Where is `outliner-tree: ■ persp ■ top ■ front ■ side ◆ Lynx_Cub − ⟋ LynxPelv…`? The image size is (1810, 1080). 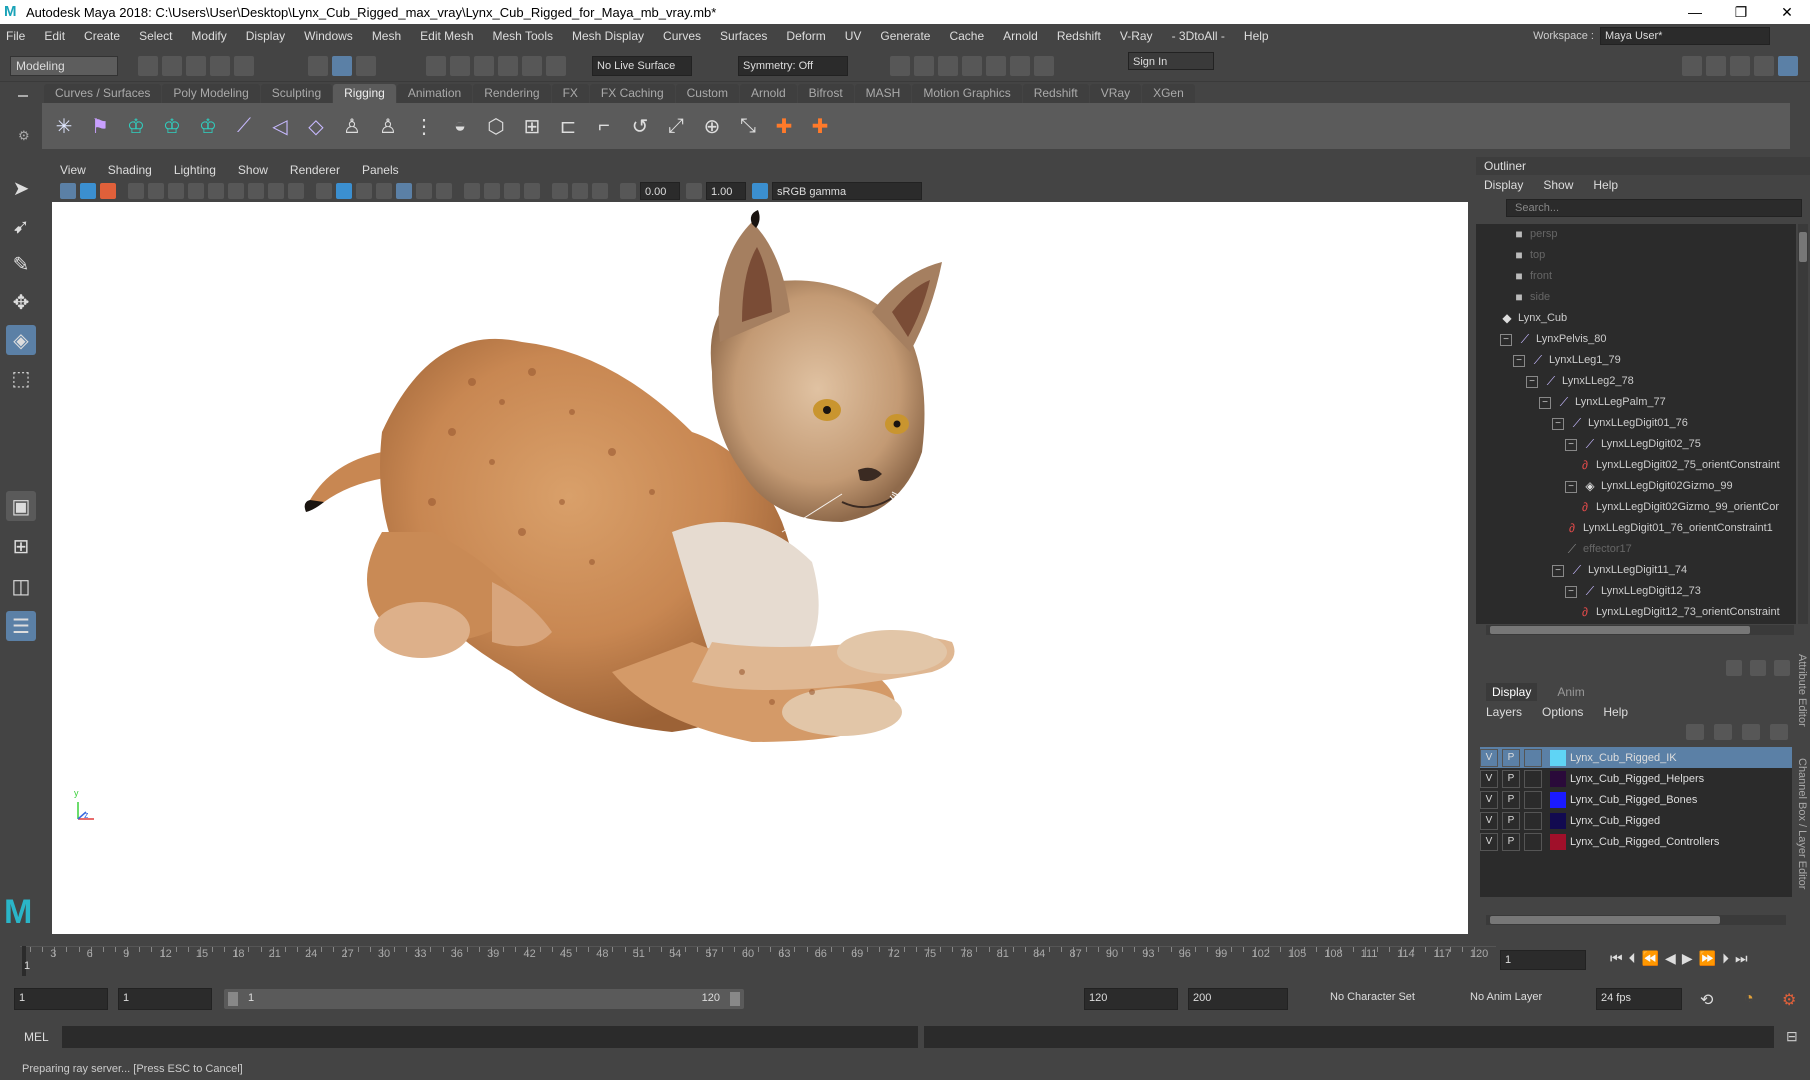 outliner-tree: ■ persp ■ top ■ front ■ side ◆ Lynx_Cub − ⟋ LynxPelv… is located at coordinates (1636, 424).